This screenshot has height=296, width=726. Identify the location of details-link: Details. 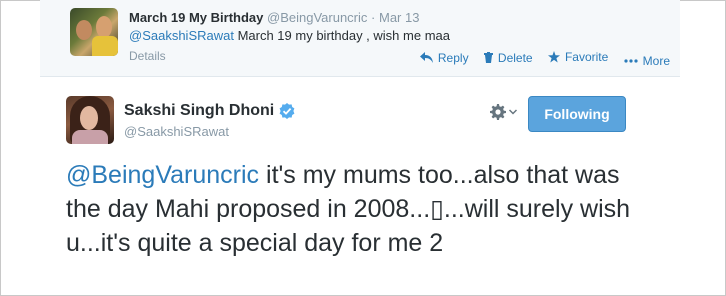
(147, 56).